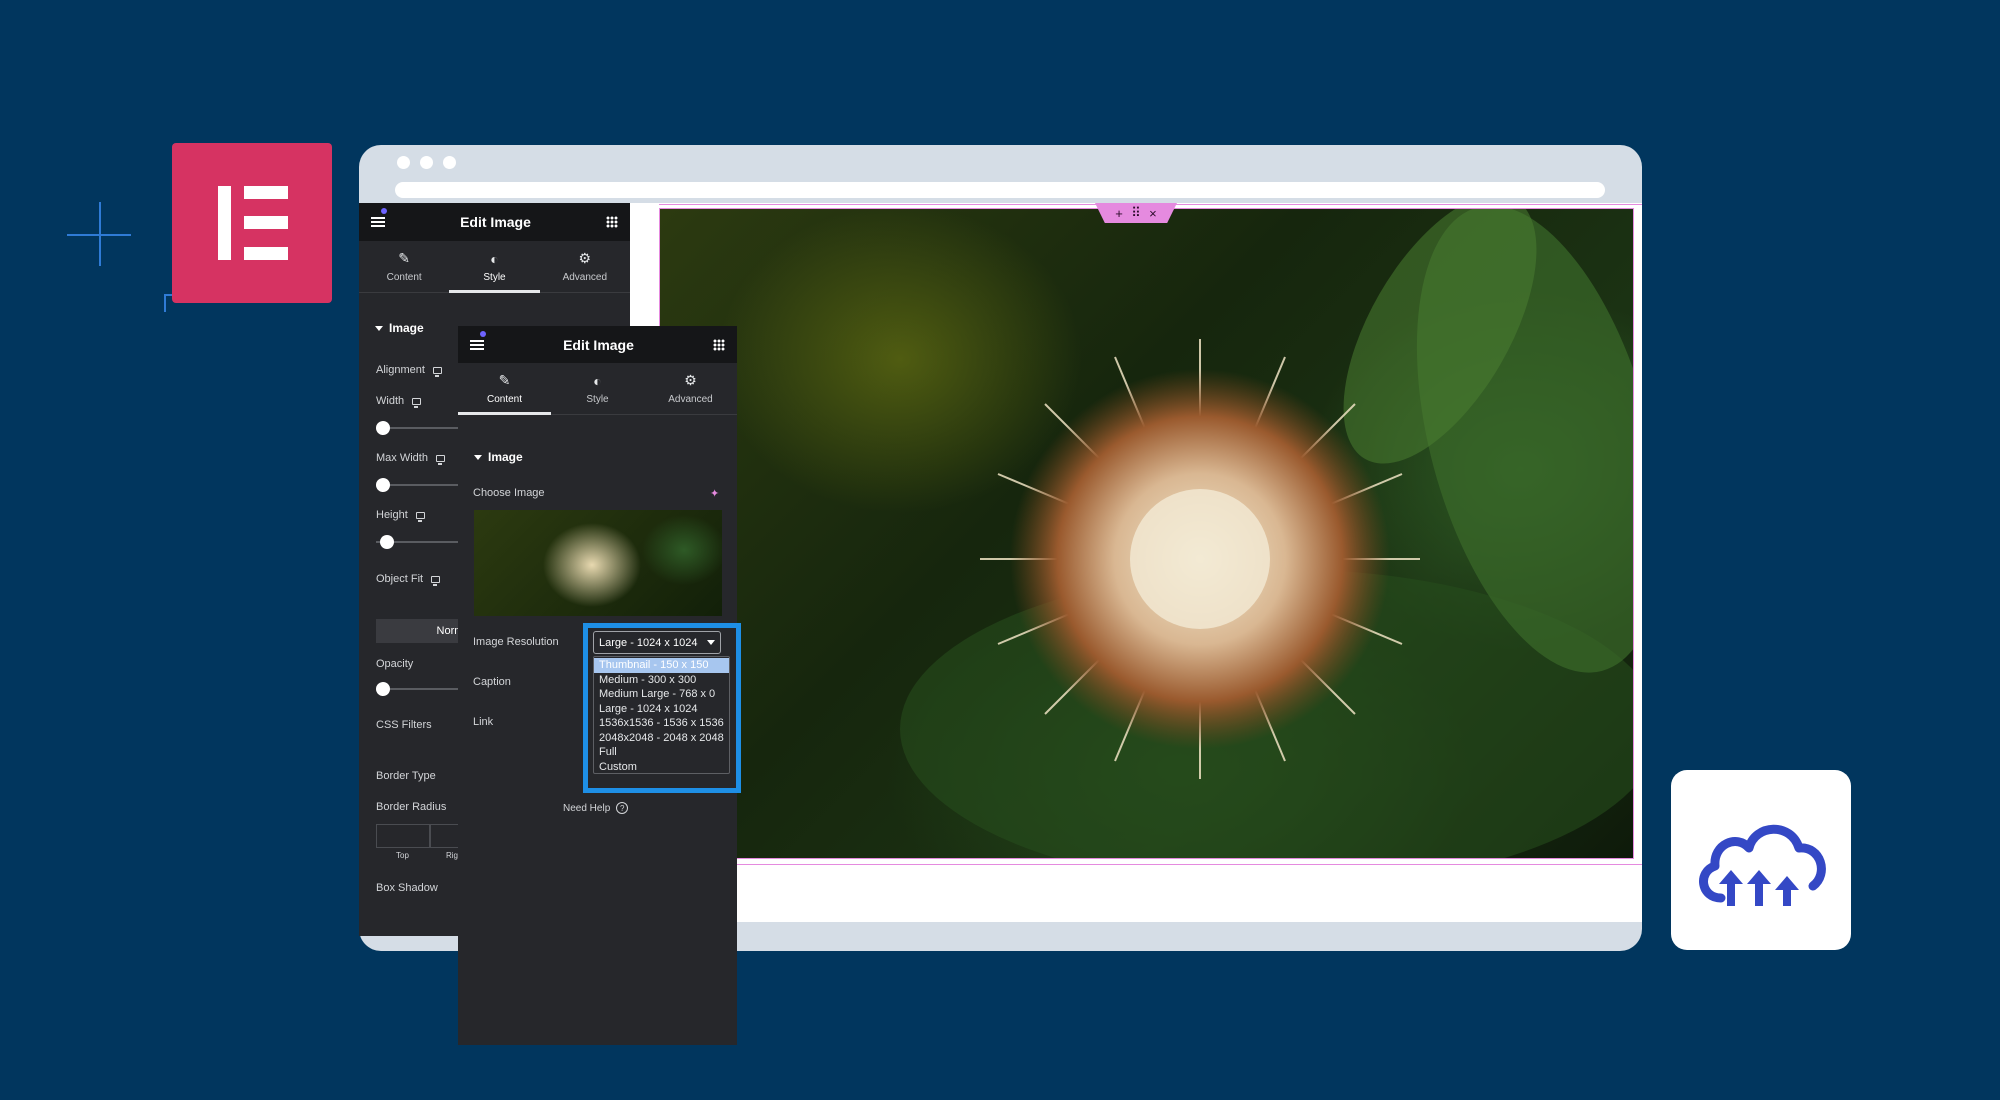 The height and width of the screenshot is (1100, 2000). Describe the element at coordinates (598, 563) in the screenshot. I see `image-preview-thumbnail` at that location.